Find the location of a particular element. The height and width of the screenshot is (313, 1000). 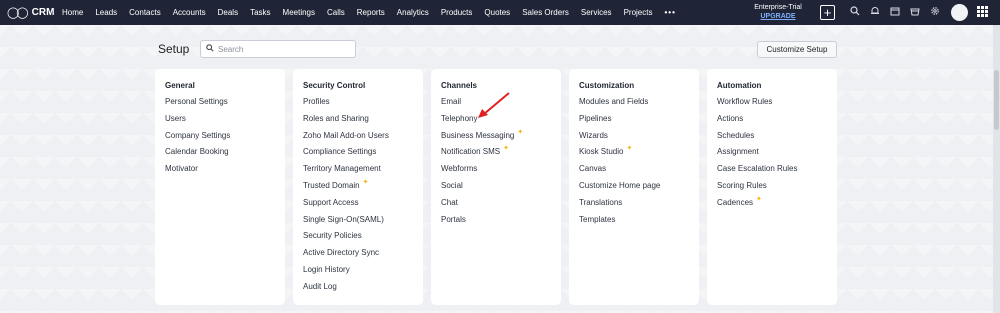

nav-item-quotes: Quotes is located at coordinates (497, 12).